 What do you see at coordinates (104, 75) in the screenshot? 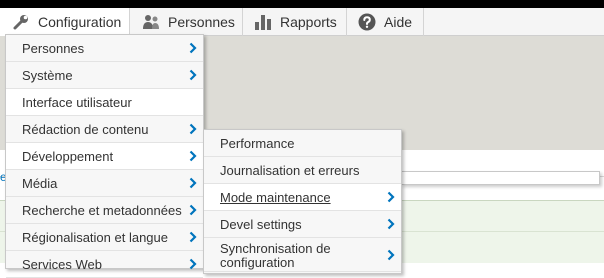
I see `menu-item-systeme: Système` at bounding box center [104, 75].